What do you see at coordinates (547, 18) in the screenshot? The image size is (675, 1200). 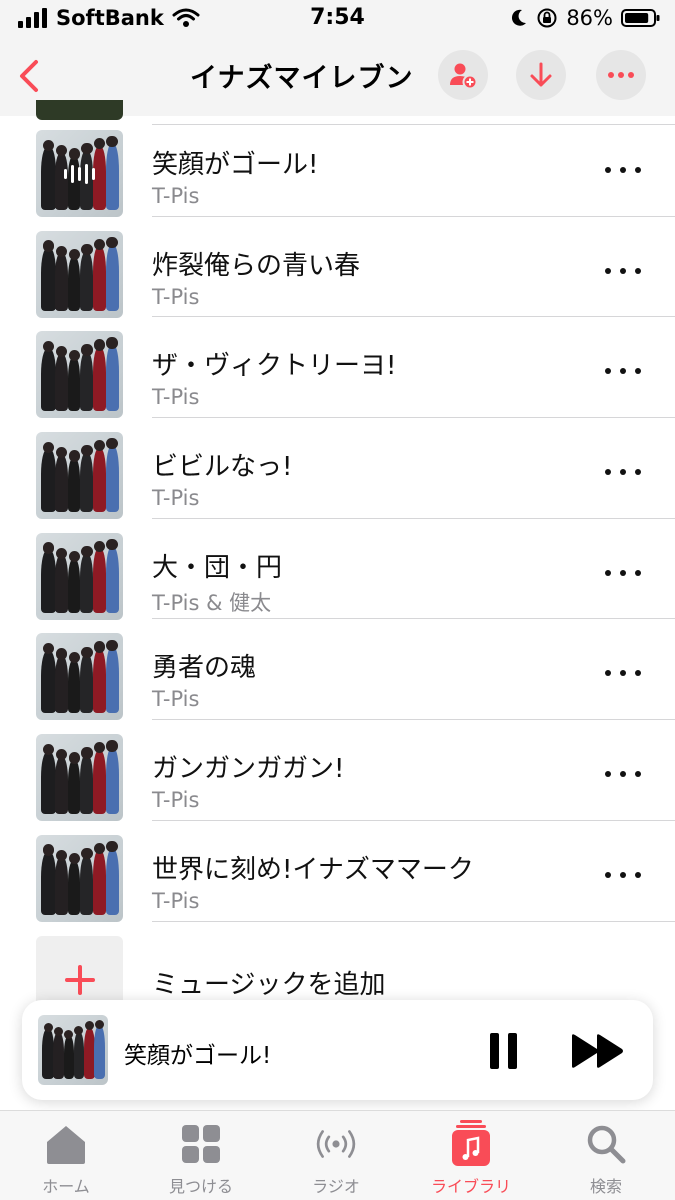 I see `rotation-lock-icon` at bounding box center [547, 18].